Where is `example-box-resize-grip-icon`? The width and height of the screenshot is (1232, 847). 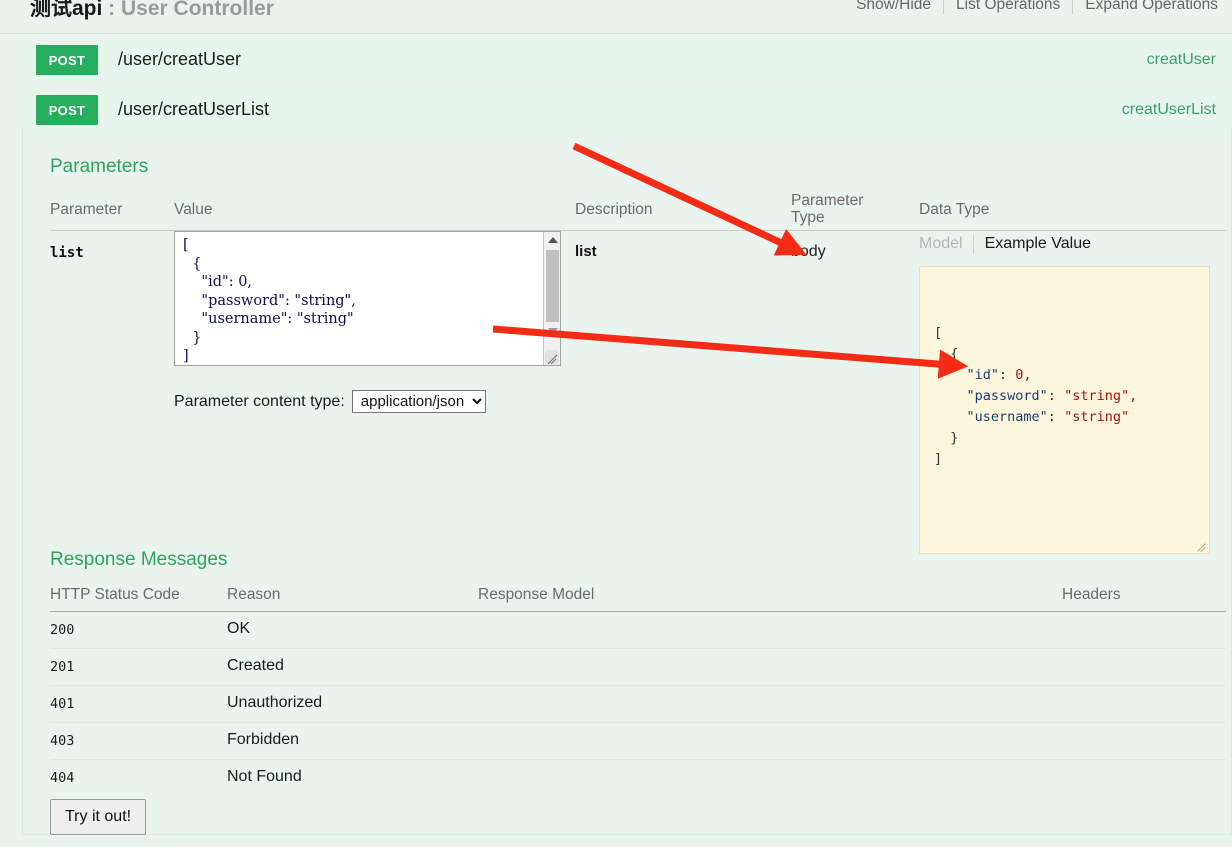 example-box-resize-grip-icon is located at coordinates (1201, 545).